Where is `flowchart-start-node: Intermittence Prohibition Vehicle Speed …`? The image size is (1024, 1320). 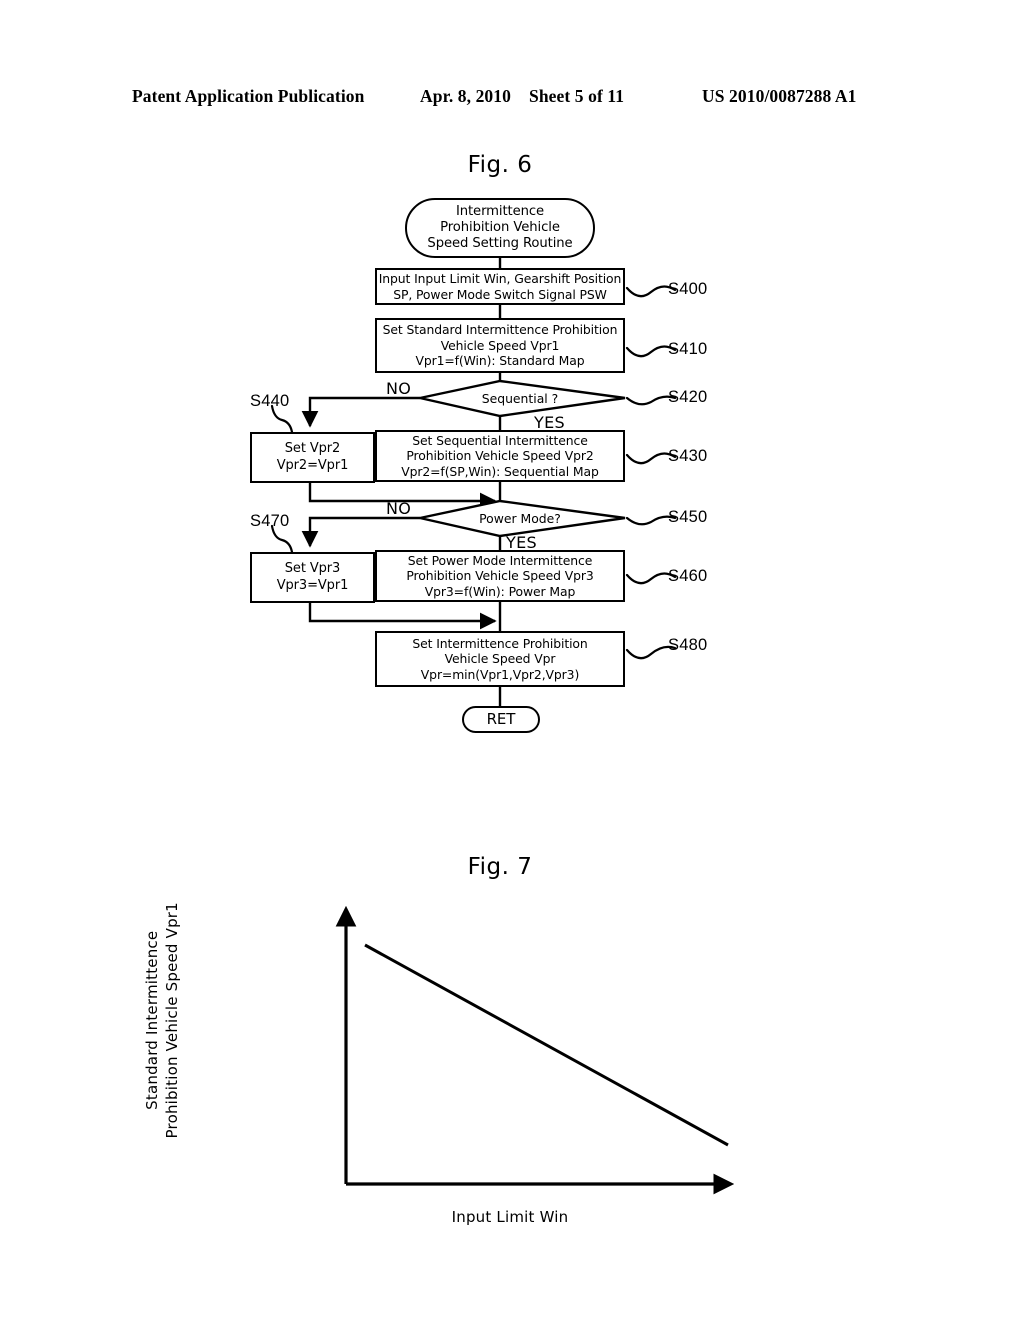
flowchart-start-node: Intermittence Prohibition Vehicle Speed … is located at coordinates (500, 228).